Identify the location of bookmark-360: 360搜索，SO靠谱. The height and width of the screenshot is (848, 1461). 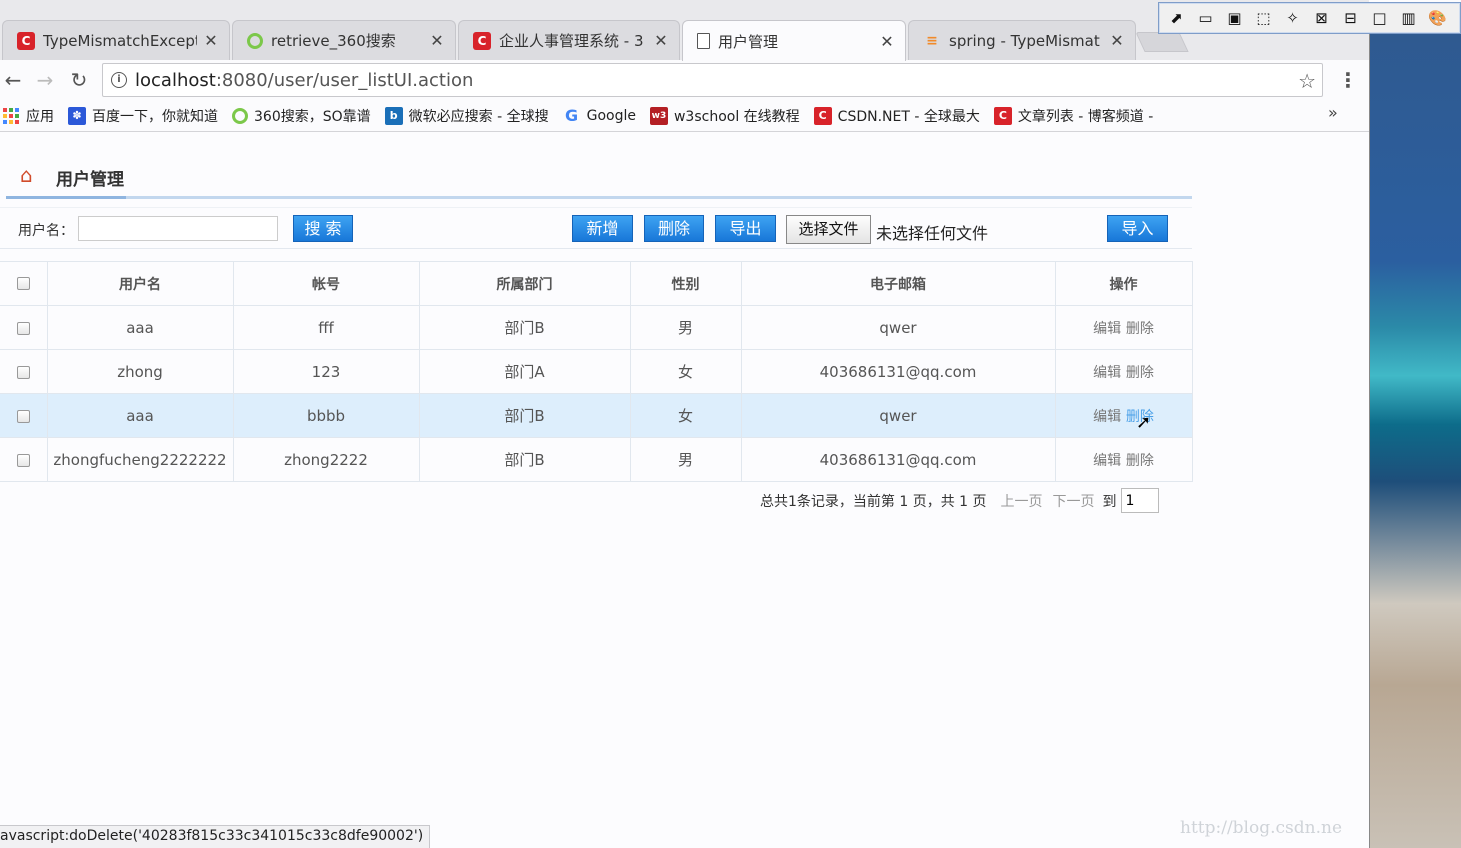
(304, 116).